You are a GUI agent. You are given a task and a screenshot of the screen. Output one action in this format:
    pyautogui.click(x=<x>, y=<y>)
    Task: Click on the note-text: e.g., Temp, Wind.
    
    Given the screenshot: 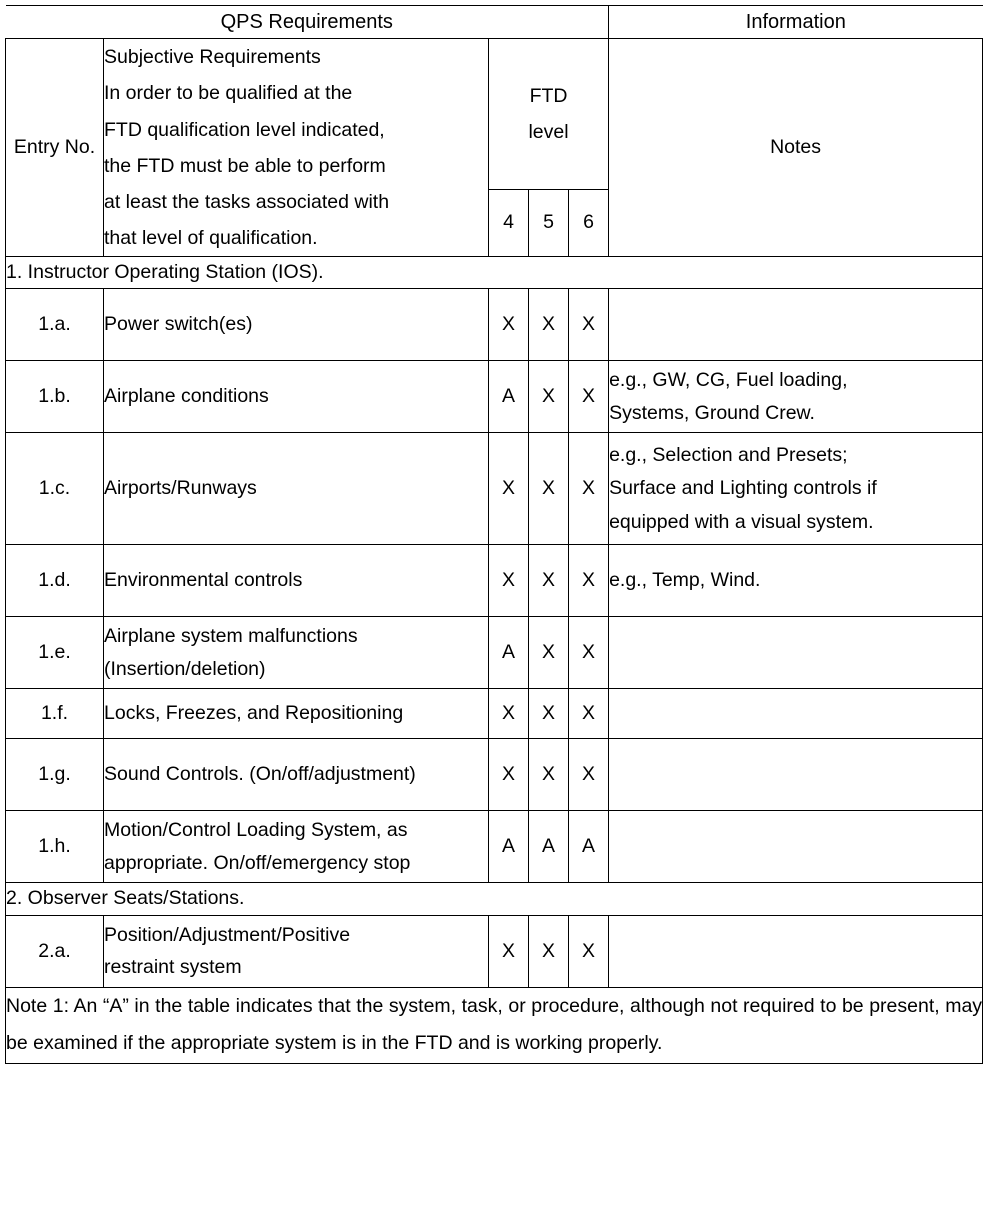 What is the action you would take?
    pyautogui.click(x=796, y=581)
    